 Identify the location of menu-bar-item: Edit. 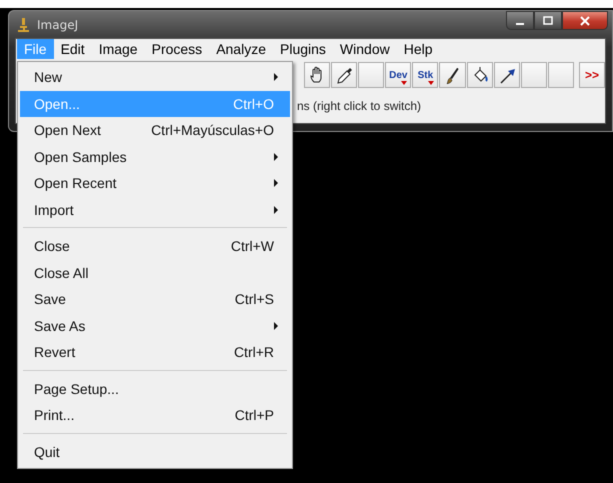
(73, 49).